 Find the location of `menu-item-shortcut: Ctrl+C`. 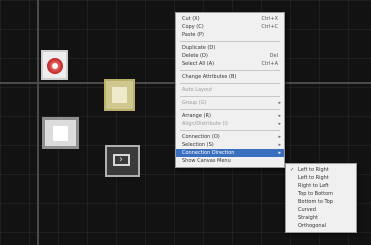

menu-item-shortcut: Ctrl+C is located at coordinates (269, 27).